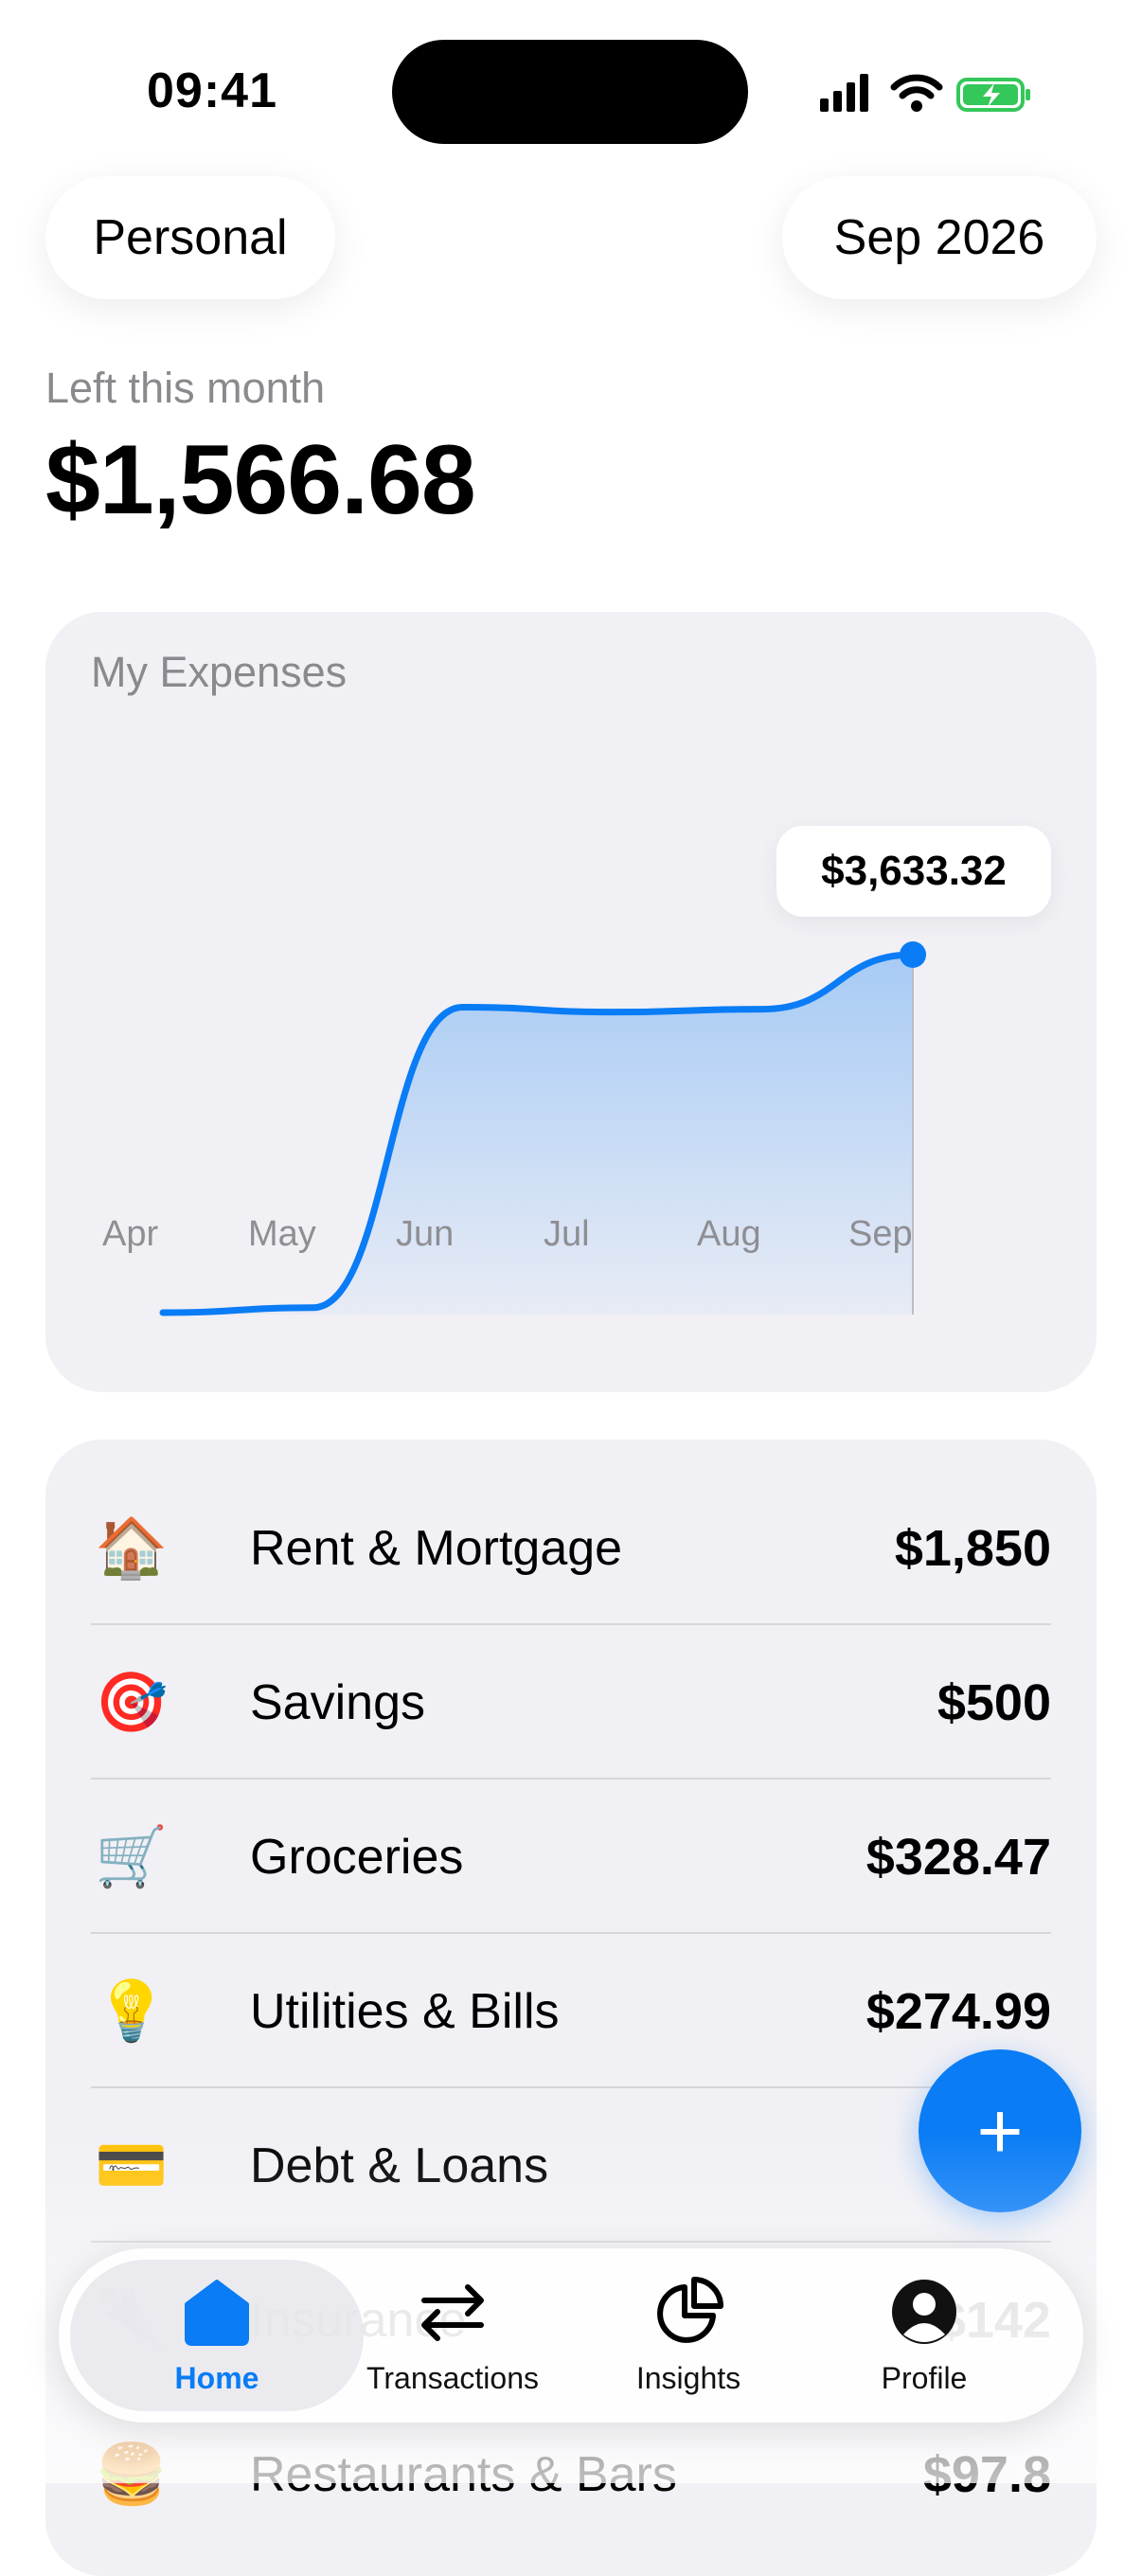  Describe the element at coordinates (924, 2311) in the screenshot. I see `person-circle-icon` at that location.